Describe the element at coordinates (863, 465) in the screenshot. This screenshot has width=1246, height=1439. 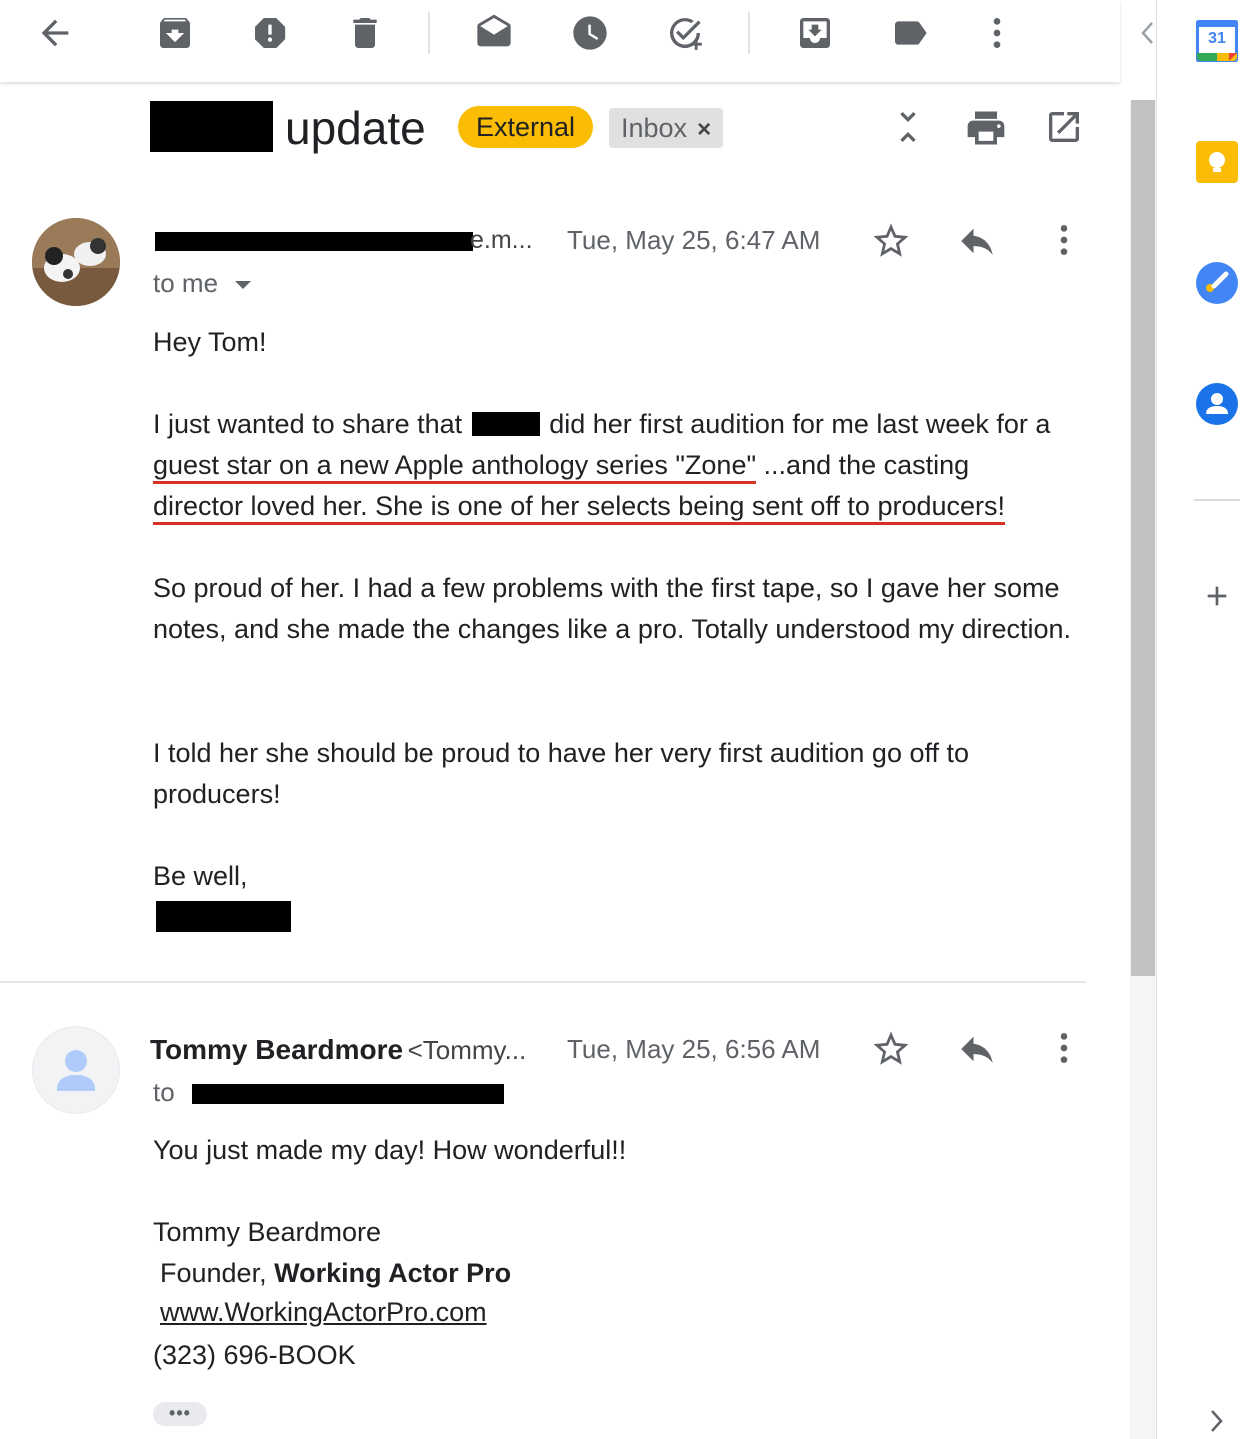
I see `p1-line-2-rest: ...and the casting` at that location.